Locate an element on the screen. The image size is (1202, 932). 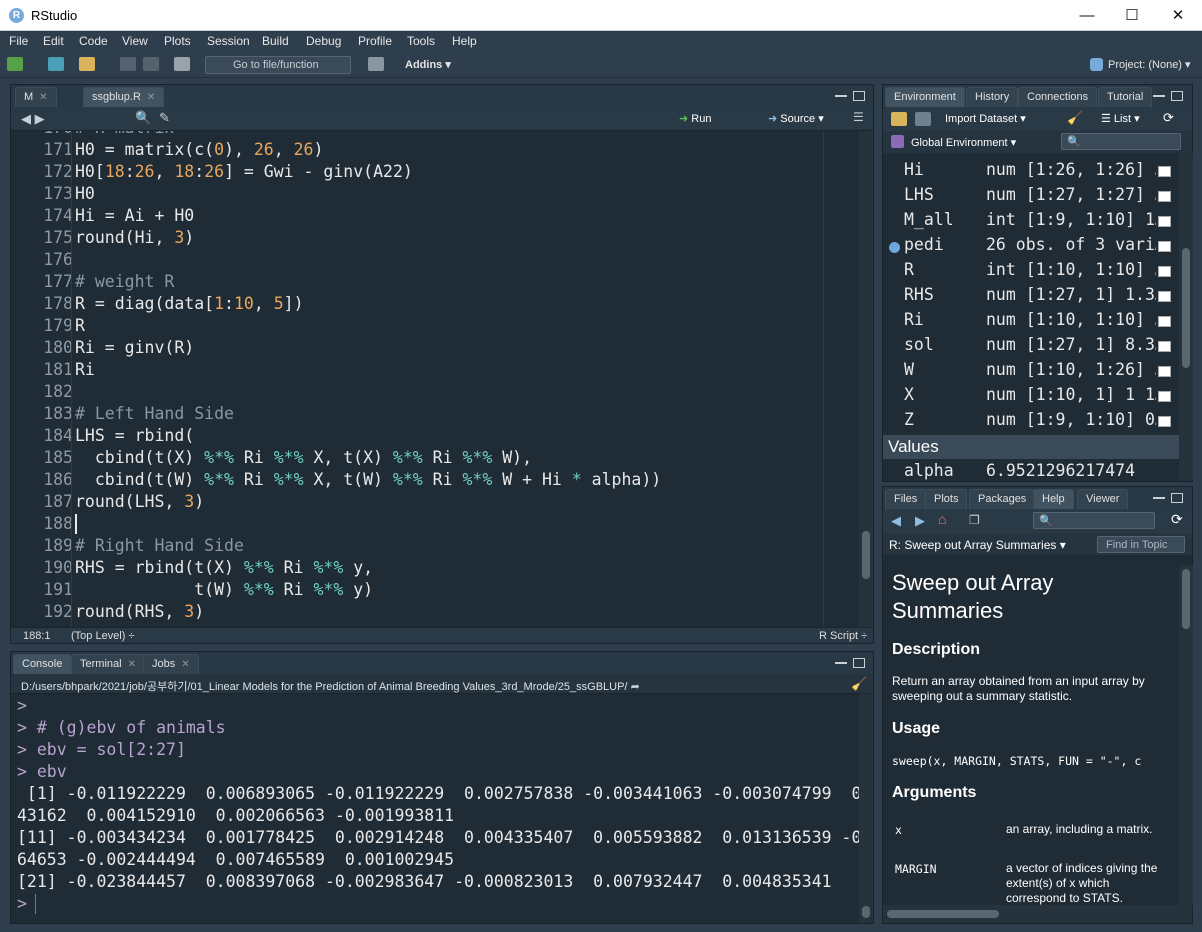
help-forward-icon: ▶ is located at coordinates (920, 521).